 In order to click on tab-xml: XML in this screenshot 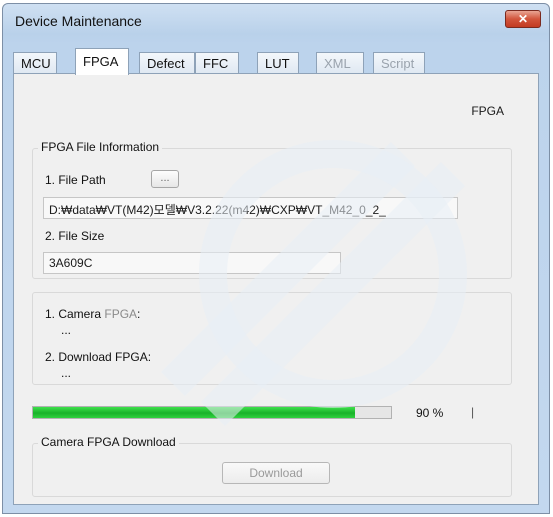, I will do `click(340, 63)`.